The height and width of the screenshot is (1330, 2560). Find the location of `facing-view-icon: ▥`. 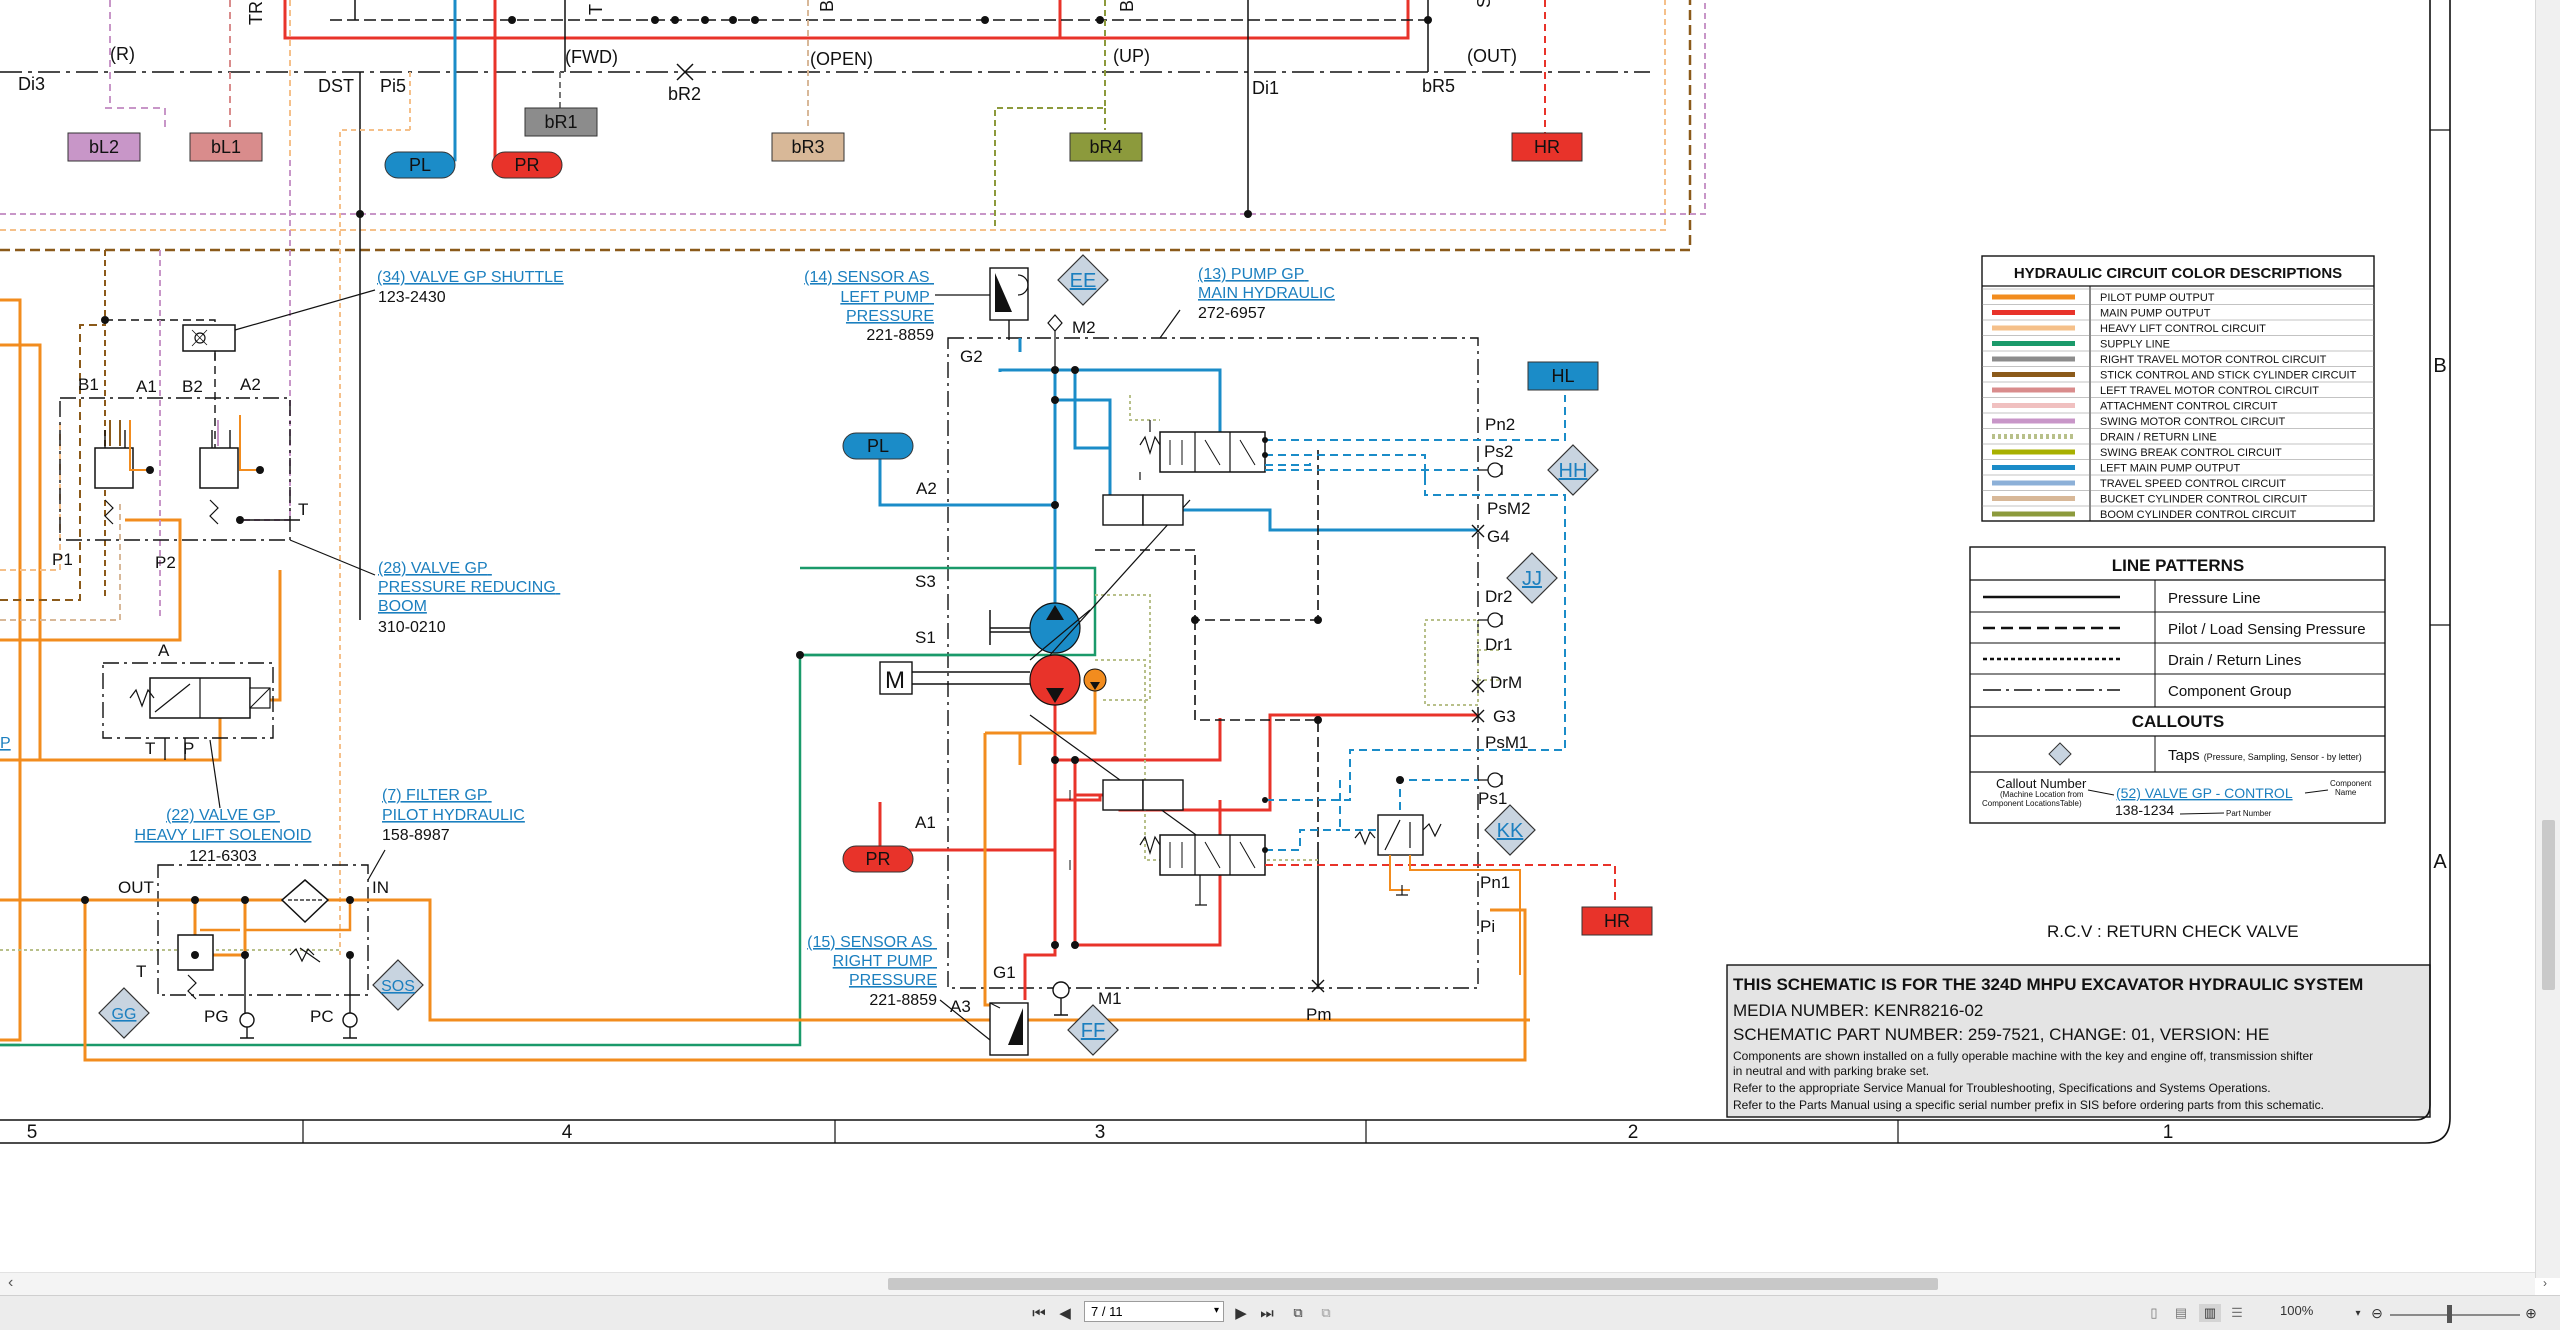

facing-view-icon: ▥ is located at coordinates (2210, 1313).